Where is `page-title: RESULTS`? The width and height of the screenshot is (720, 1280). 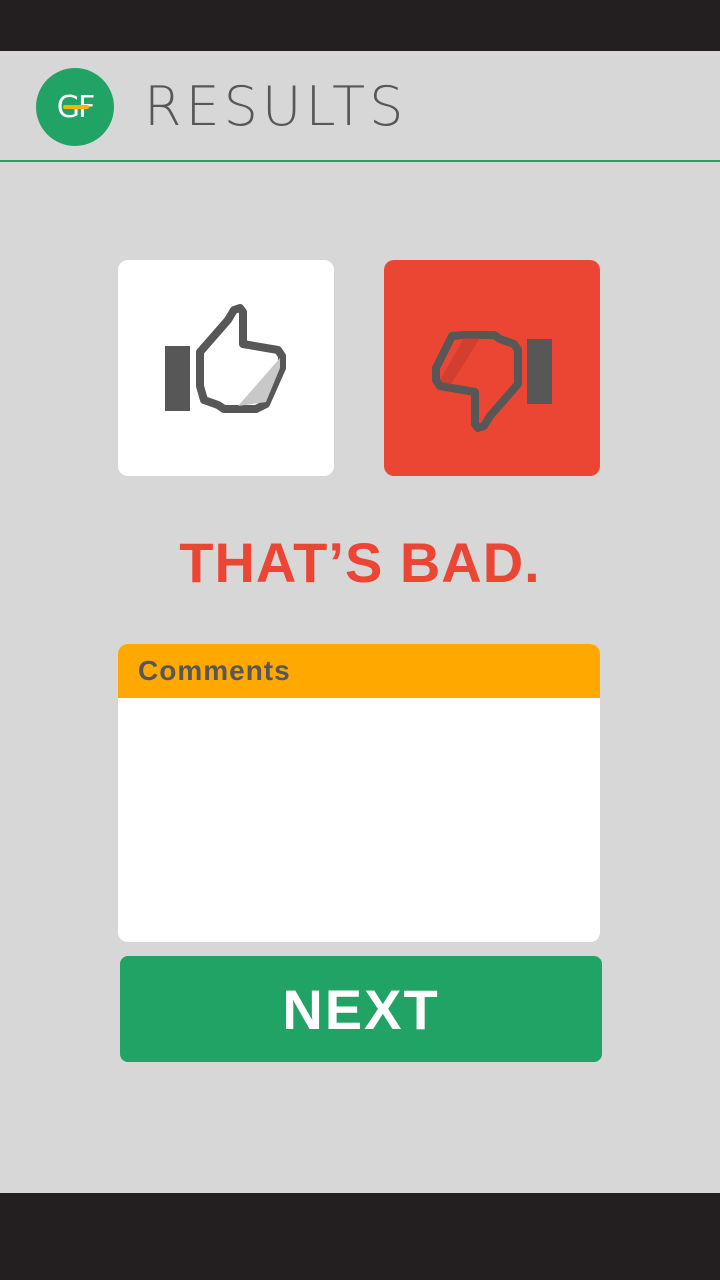 page-title: RESULTS is located at coordinates (276, 106).